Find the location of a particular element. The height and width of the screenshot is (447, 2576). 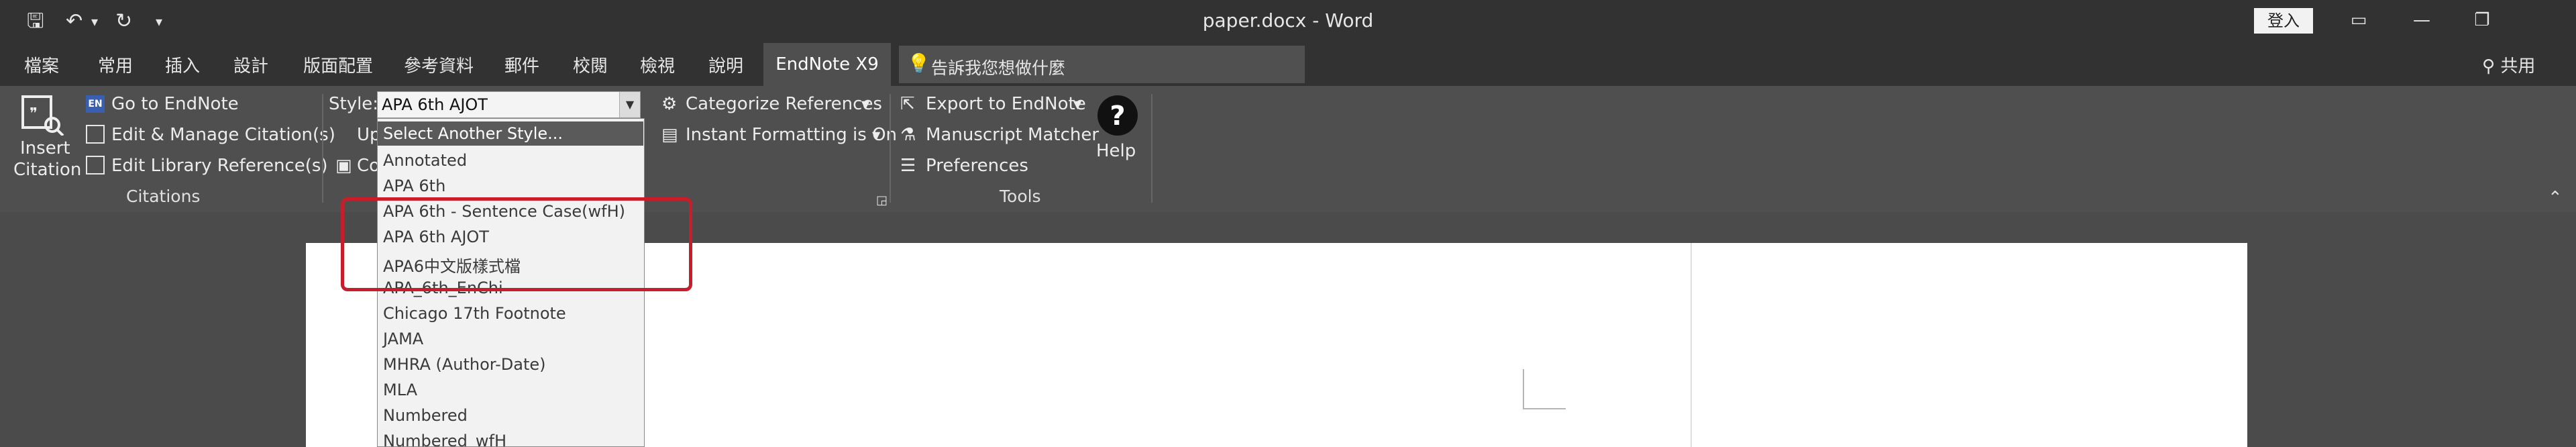

tab-view: 檢視 is located at coordinates (657, 64).